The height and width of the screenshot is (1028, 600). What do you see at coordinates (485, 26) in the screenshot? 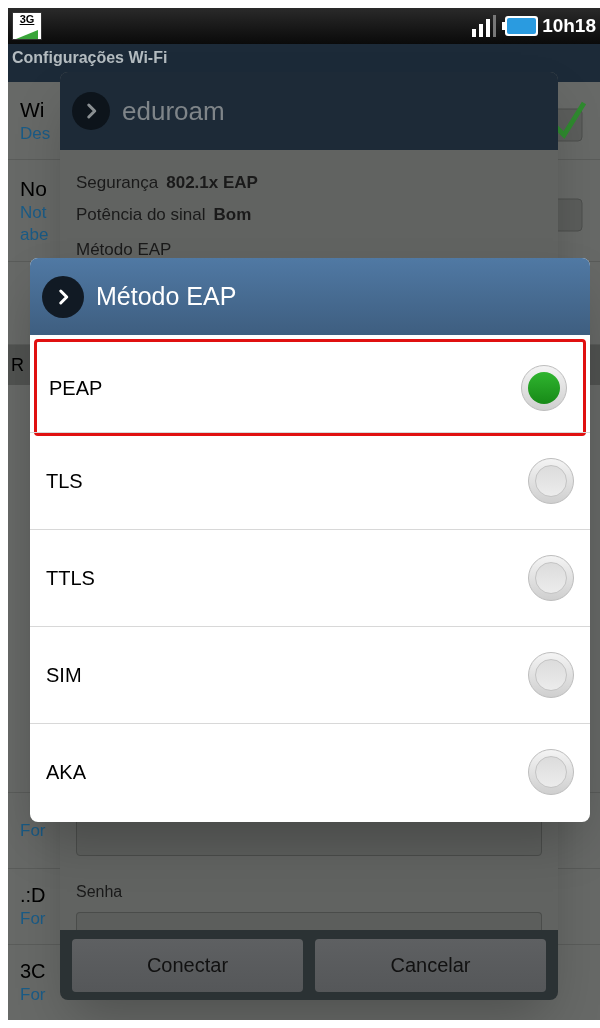
I see `signal-icon` at bounding box center [485, 26].